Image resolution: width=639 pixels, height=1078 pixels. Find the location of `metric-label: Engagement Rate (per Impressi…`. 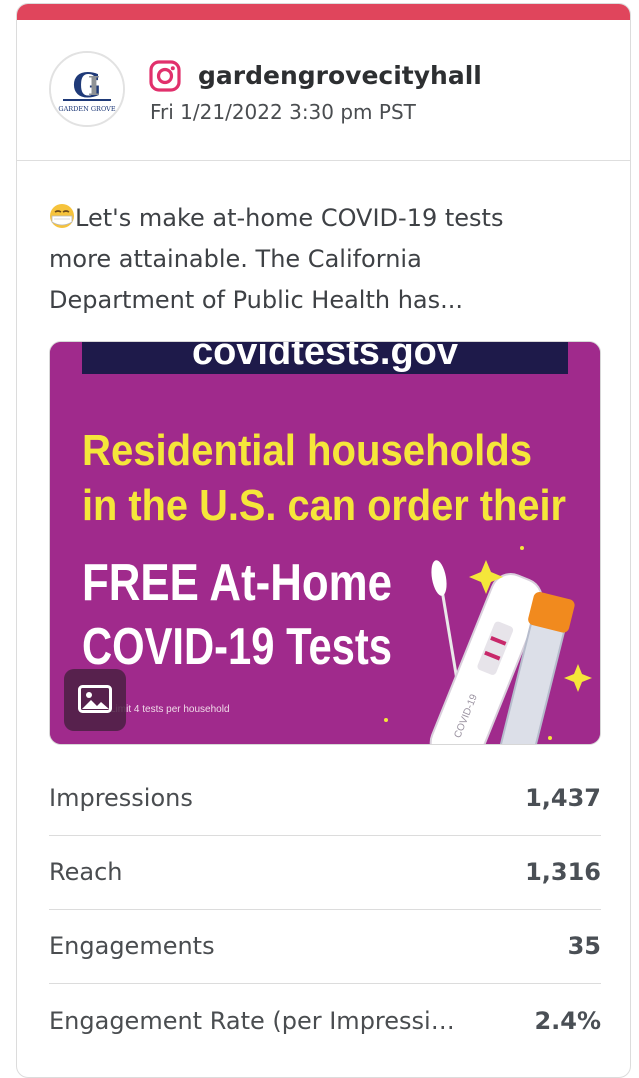

metric-label: Engagement Rate (per Impressi… is located at coordinates (252, 1021).